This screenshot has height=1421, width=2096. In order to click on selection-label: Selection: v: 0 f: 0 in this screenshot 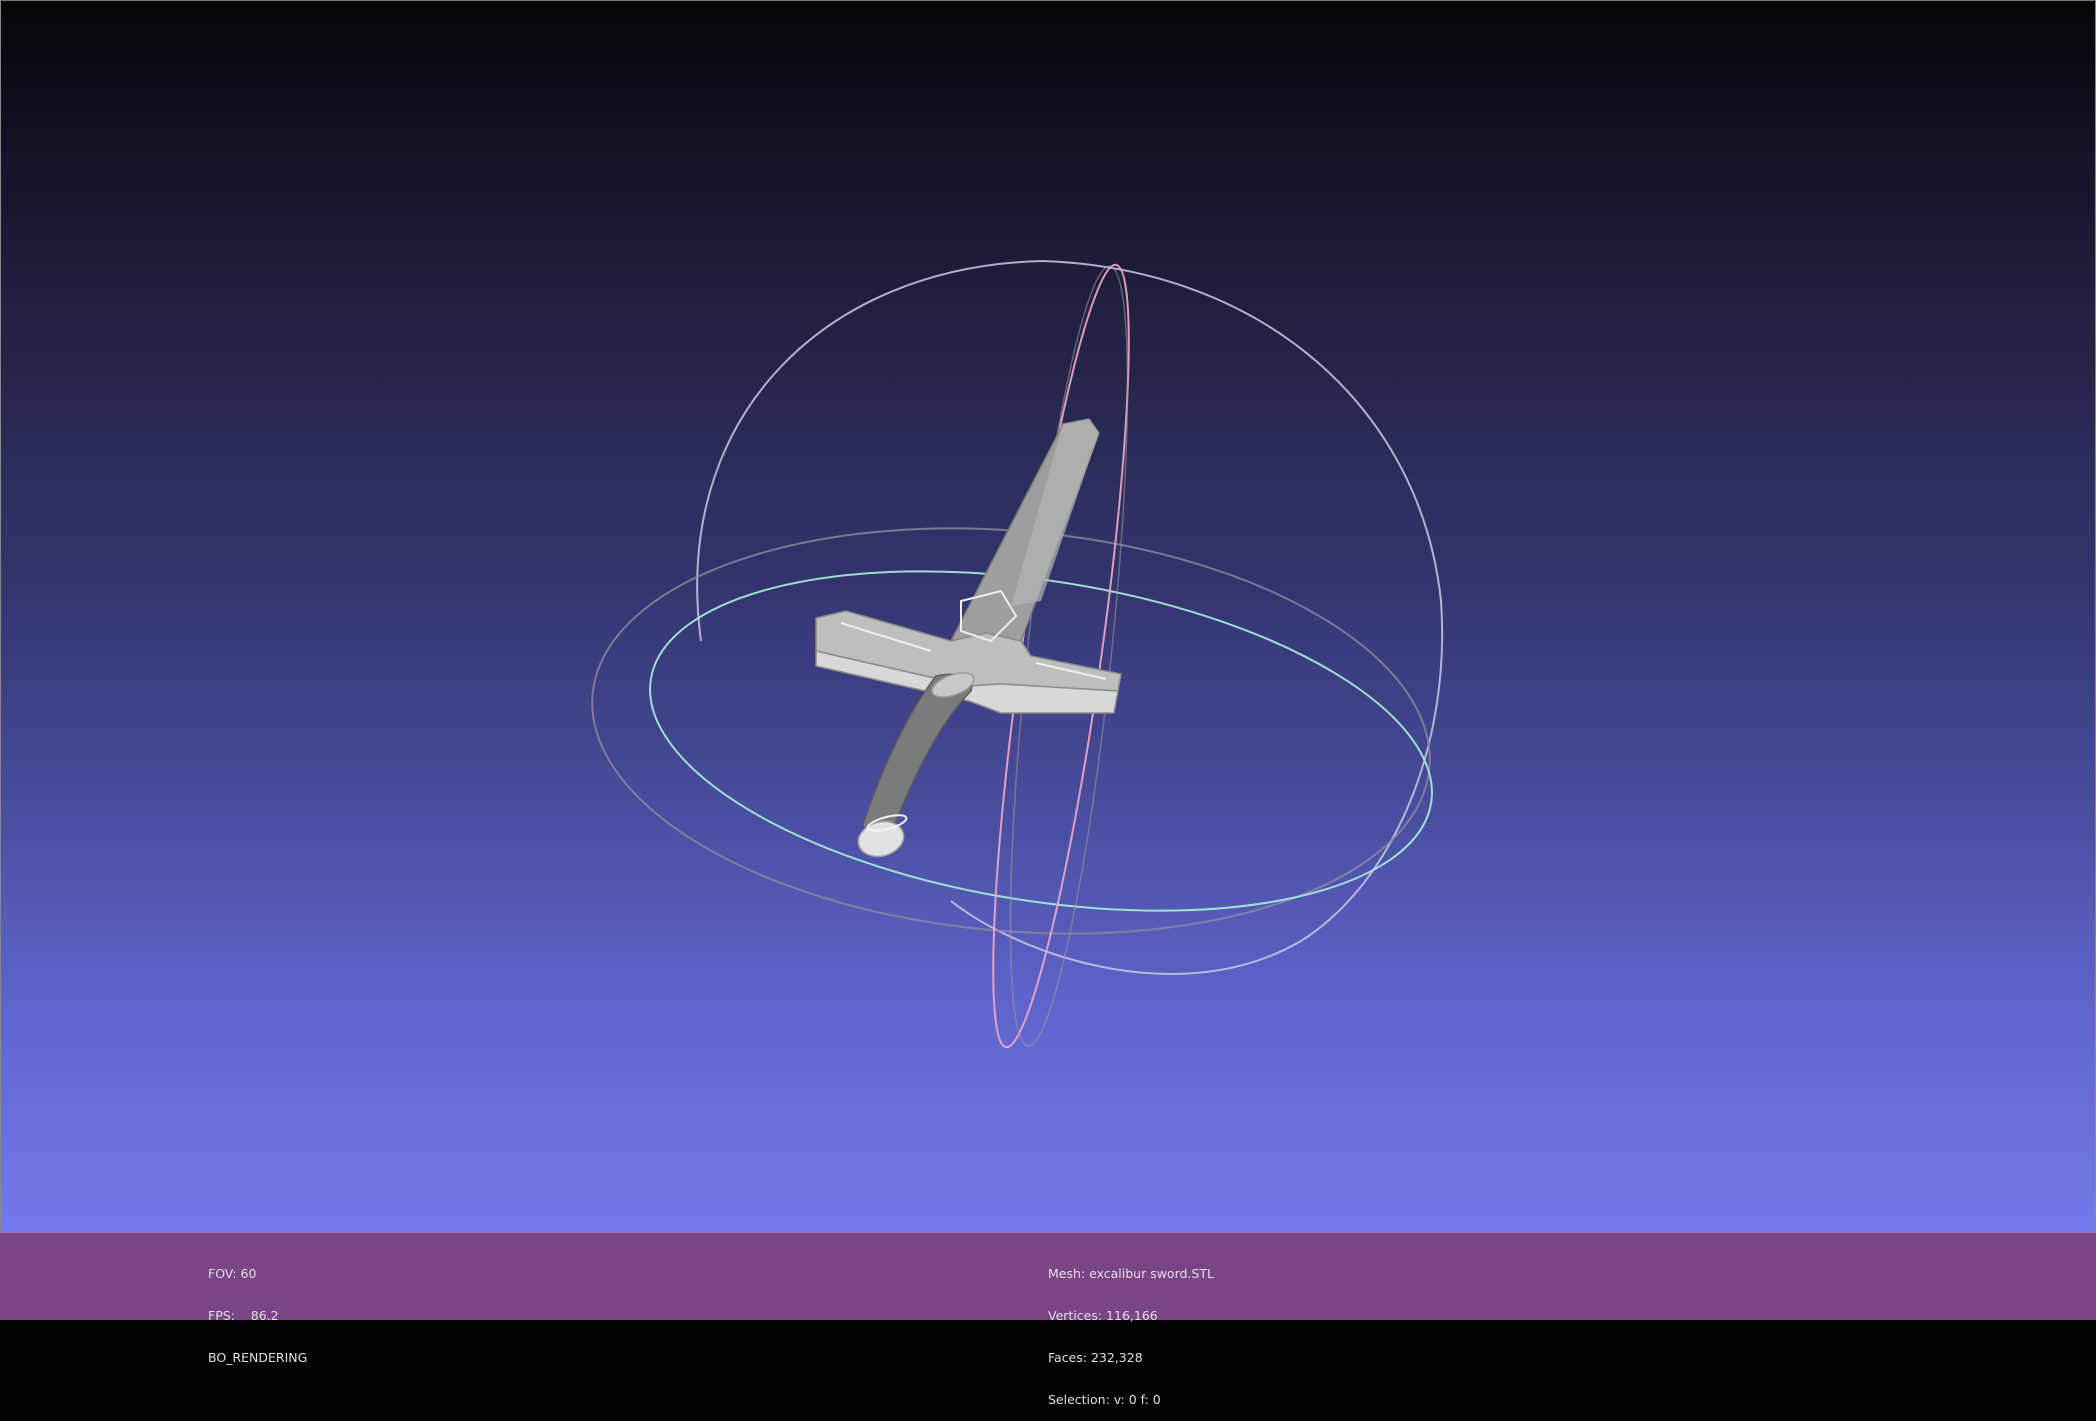, I will do `click(1104, 1399)`.